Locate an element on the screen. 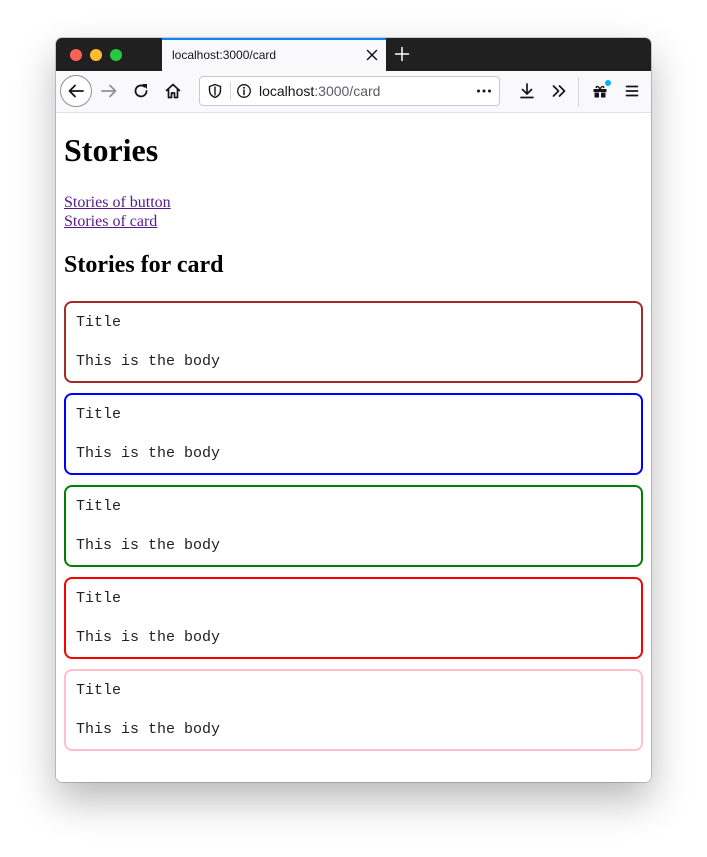 The height and width of the screenshot is (857, 707). link-stories-of-button: Stories of button is located at coordinates (117, 202).